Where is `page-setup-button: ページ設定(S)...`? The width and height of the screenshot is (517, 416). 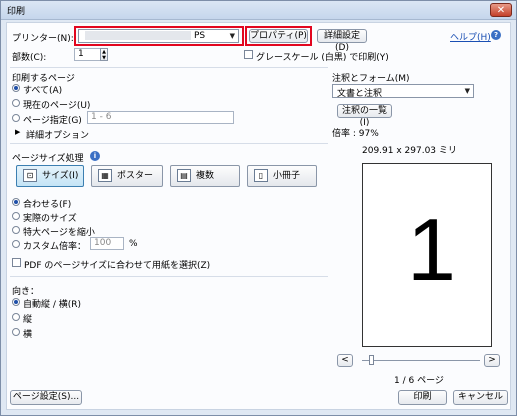 page-setup-button: ページ設定(S)... is located at coordinates (46, 397).